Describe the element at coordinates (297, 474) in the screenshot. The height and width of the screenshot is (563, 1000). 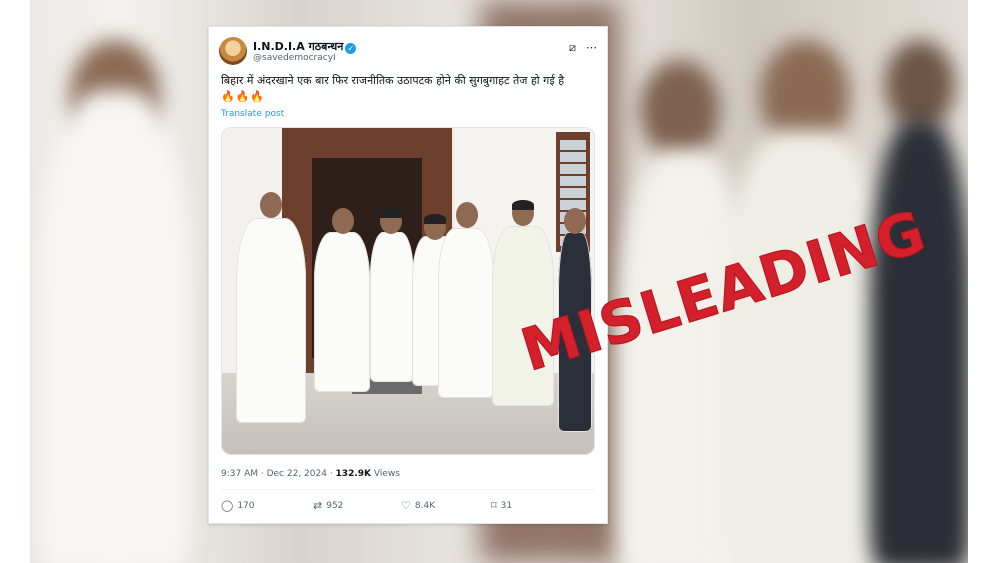
I see `tweet-date: Dec 22, 2024` at that location.